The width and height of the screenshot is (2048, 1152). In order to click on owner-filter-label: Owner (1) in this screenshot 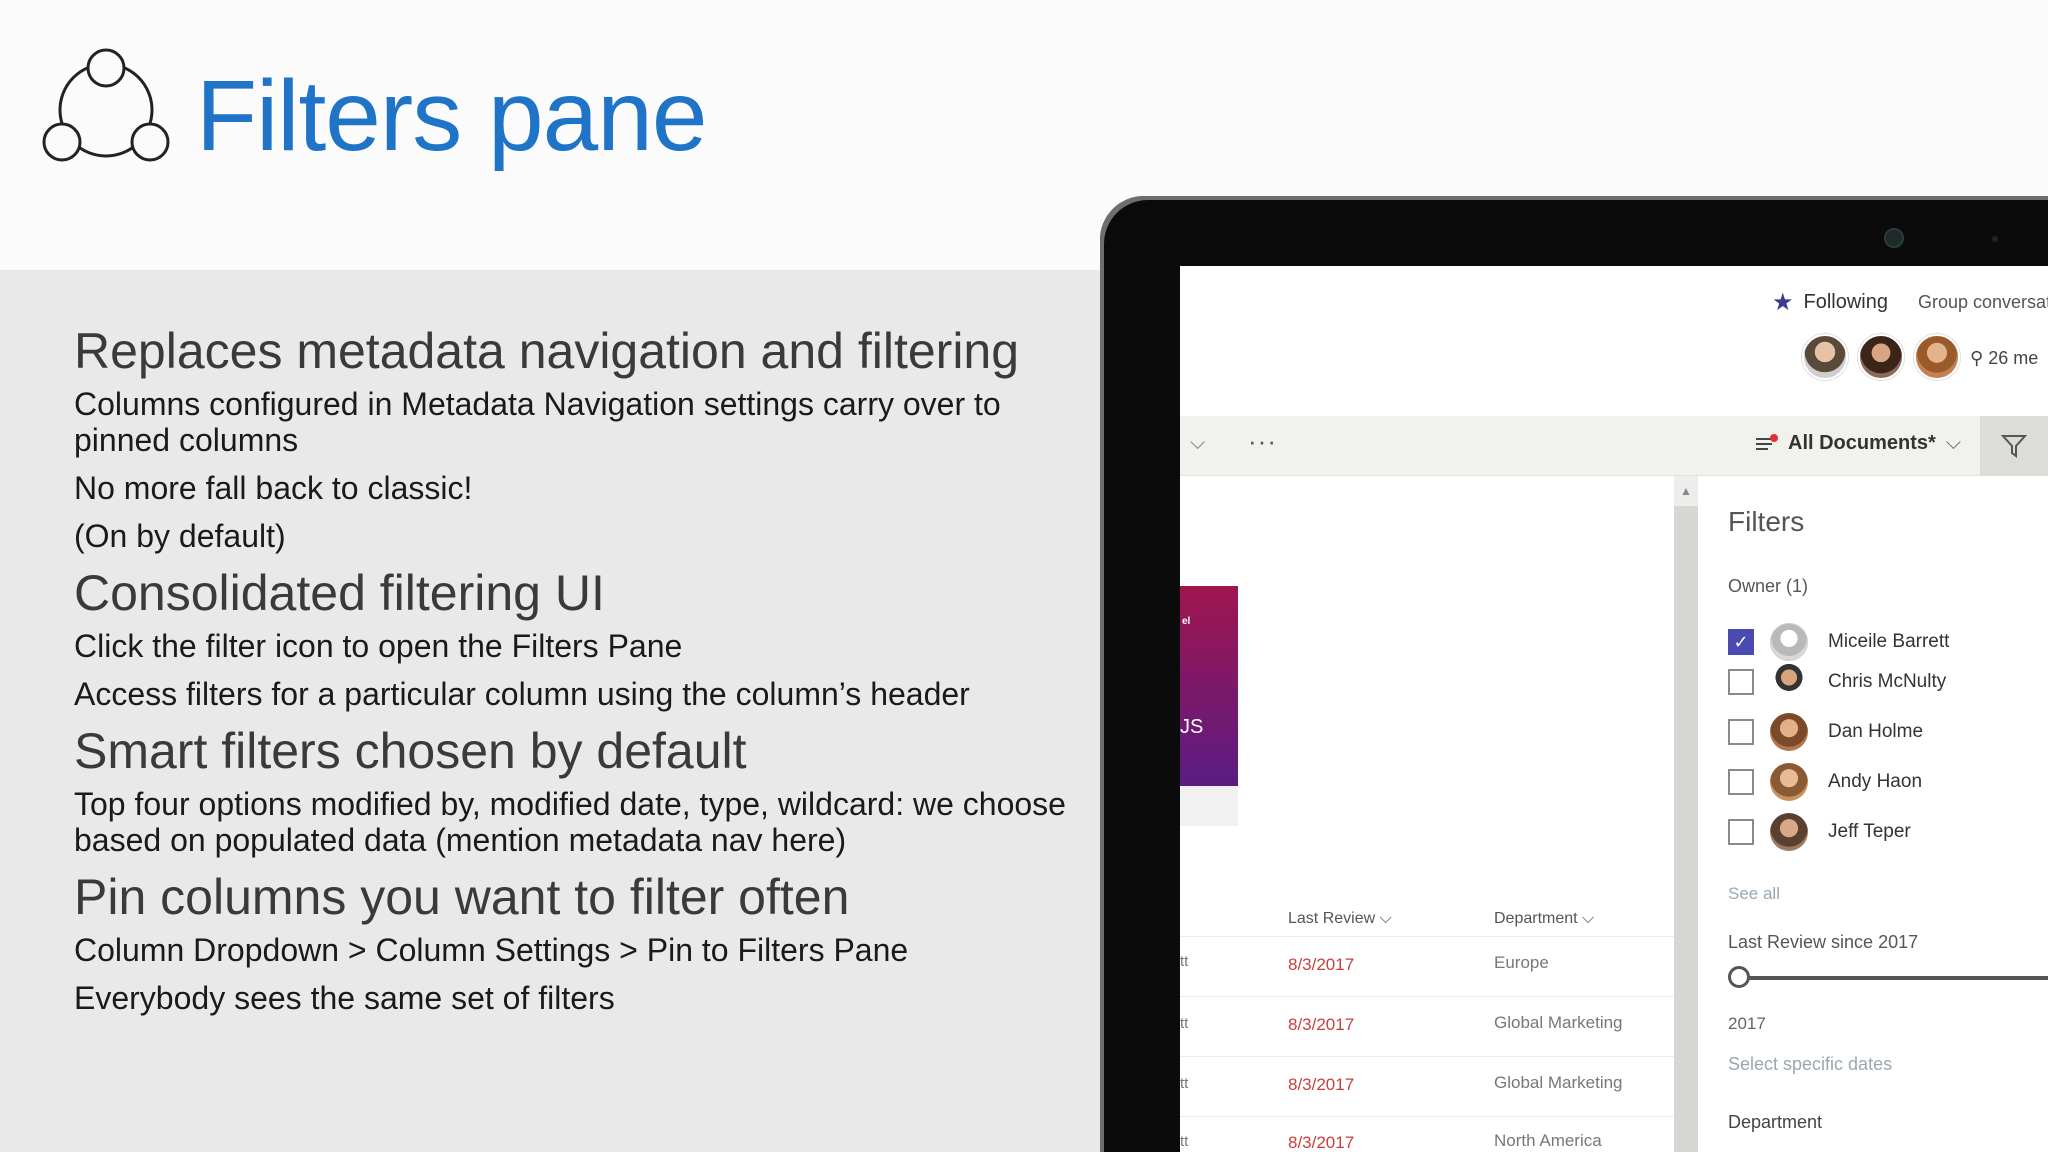, I will do `click(1768, 586)`.